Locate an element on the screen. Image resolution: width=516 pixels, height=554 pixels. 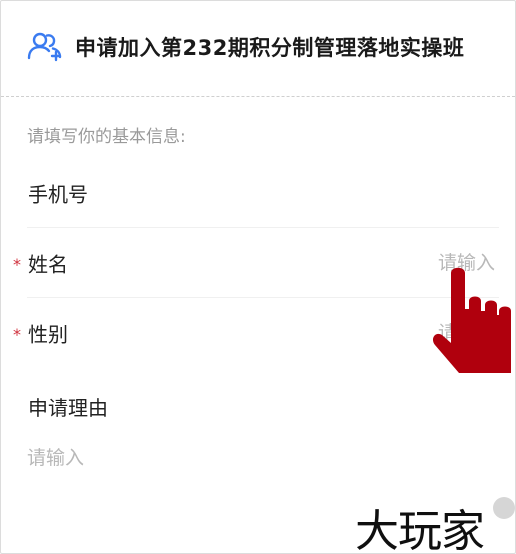
users-add-icon is located at coordinates (44, 47).